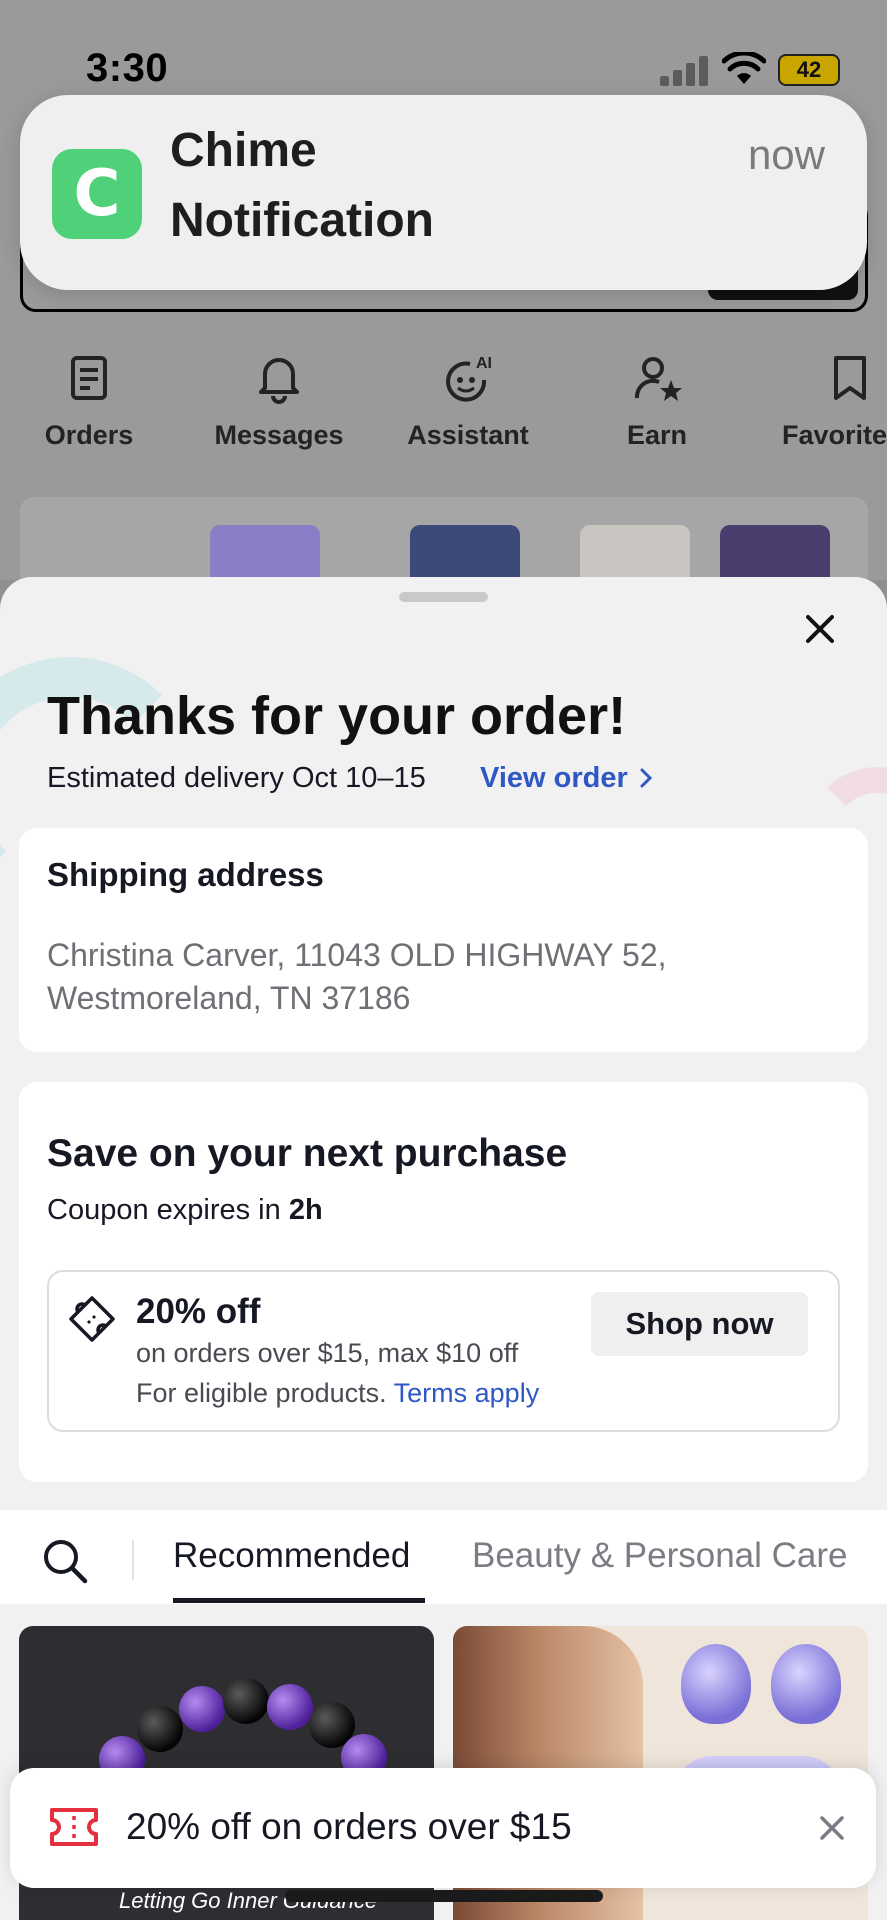 This screenshot has width=887, height=1920. I want to click on bookmark-icon, so click(850, 378).